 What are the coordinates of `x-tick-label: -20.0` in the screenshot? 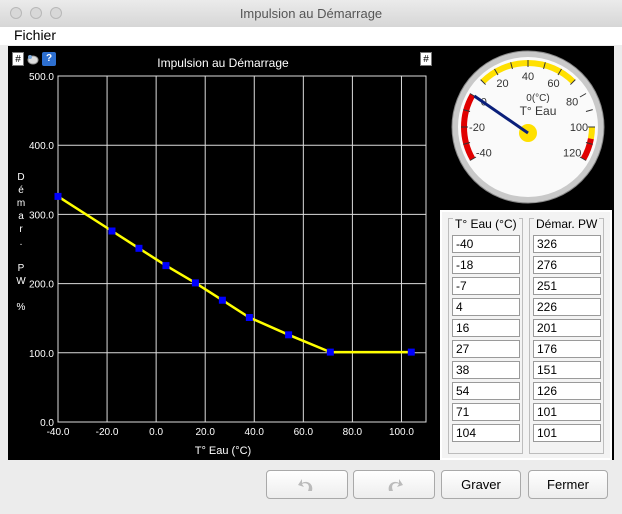 It's located at (107, 432).